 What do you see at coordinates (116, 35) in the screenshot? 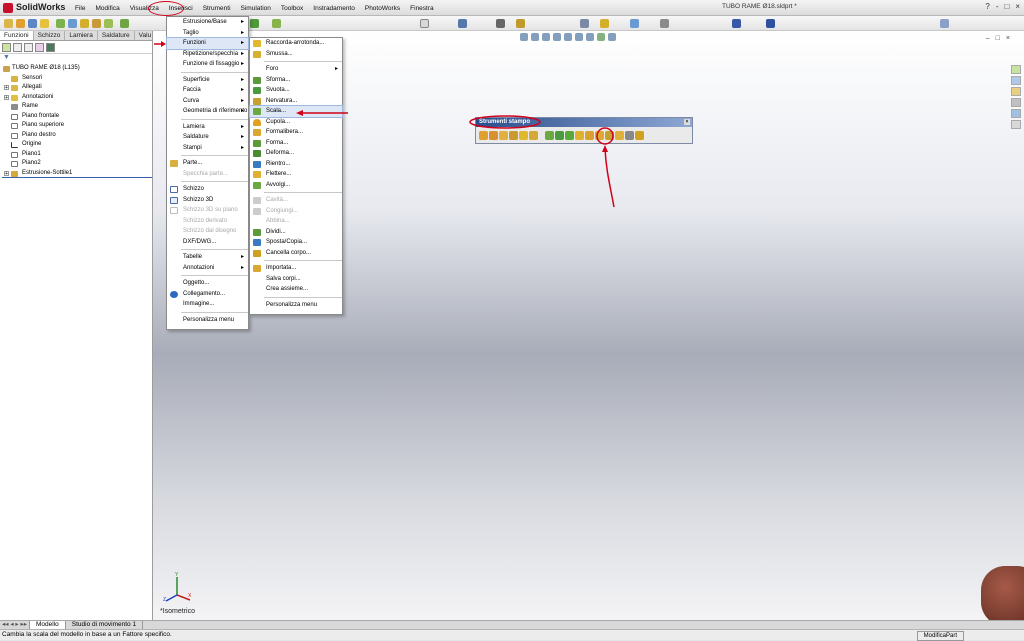
I see `tab-saldature: Saldature` at bounding box center [116, 35].